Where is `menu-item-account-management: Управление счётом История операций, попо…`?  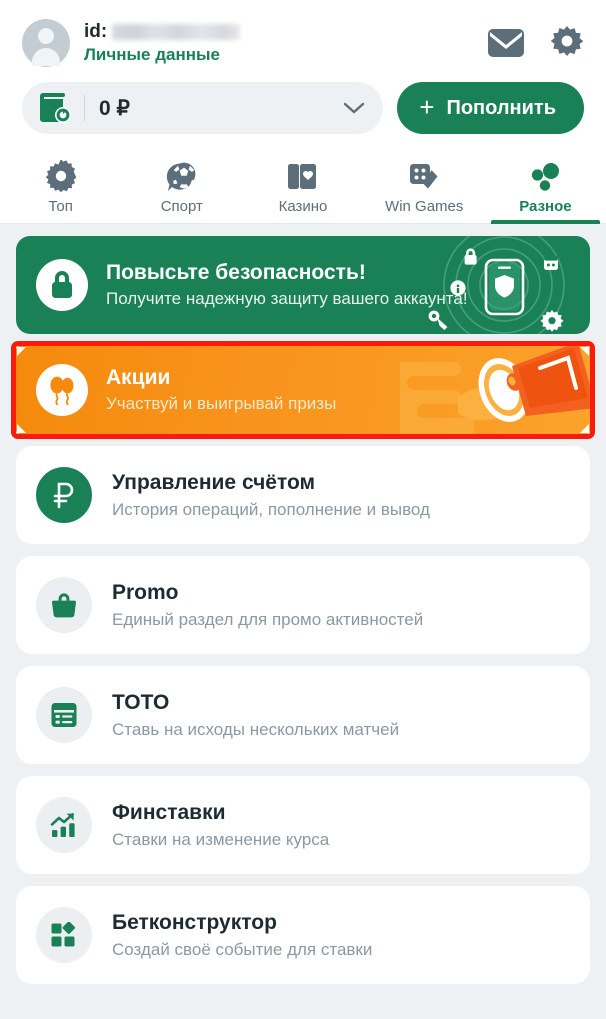 menu-item-account-management: Управление счётом История операций, попо… is located at coordinates (303, 495).